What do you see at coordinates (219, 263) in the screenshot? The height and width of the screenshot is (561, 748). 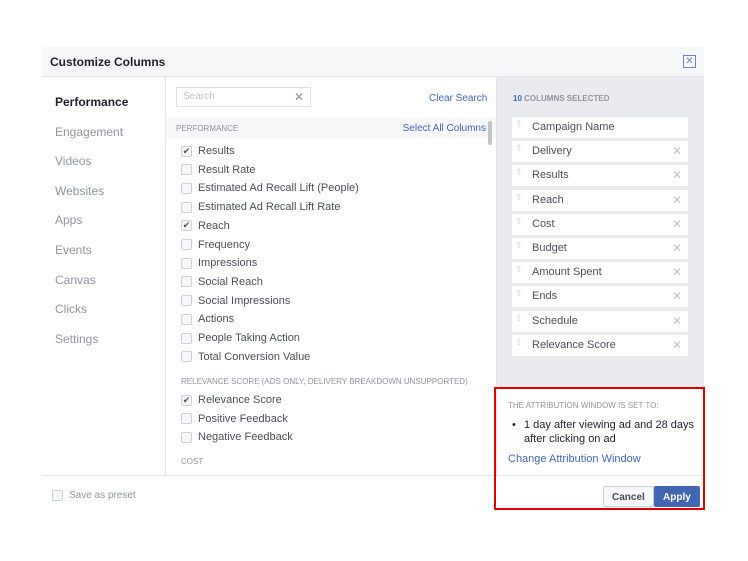 I see `checkbox-row: Impressions` at bounding box center [219, 263].